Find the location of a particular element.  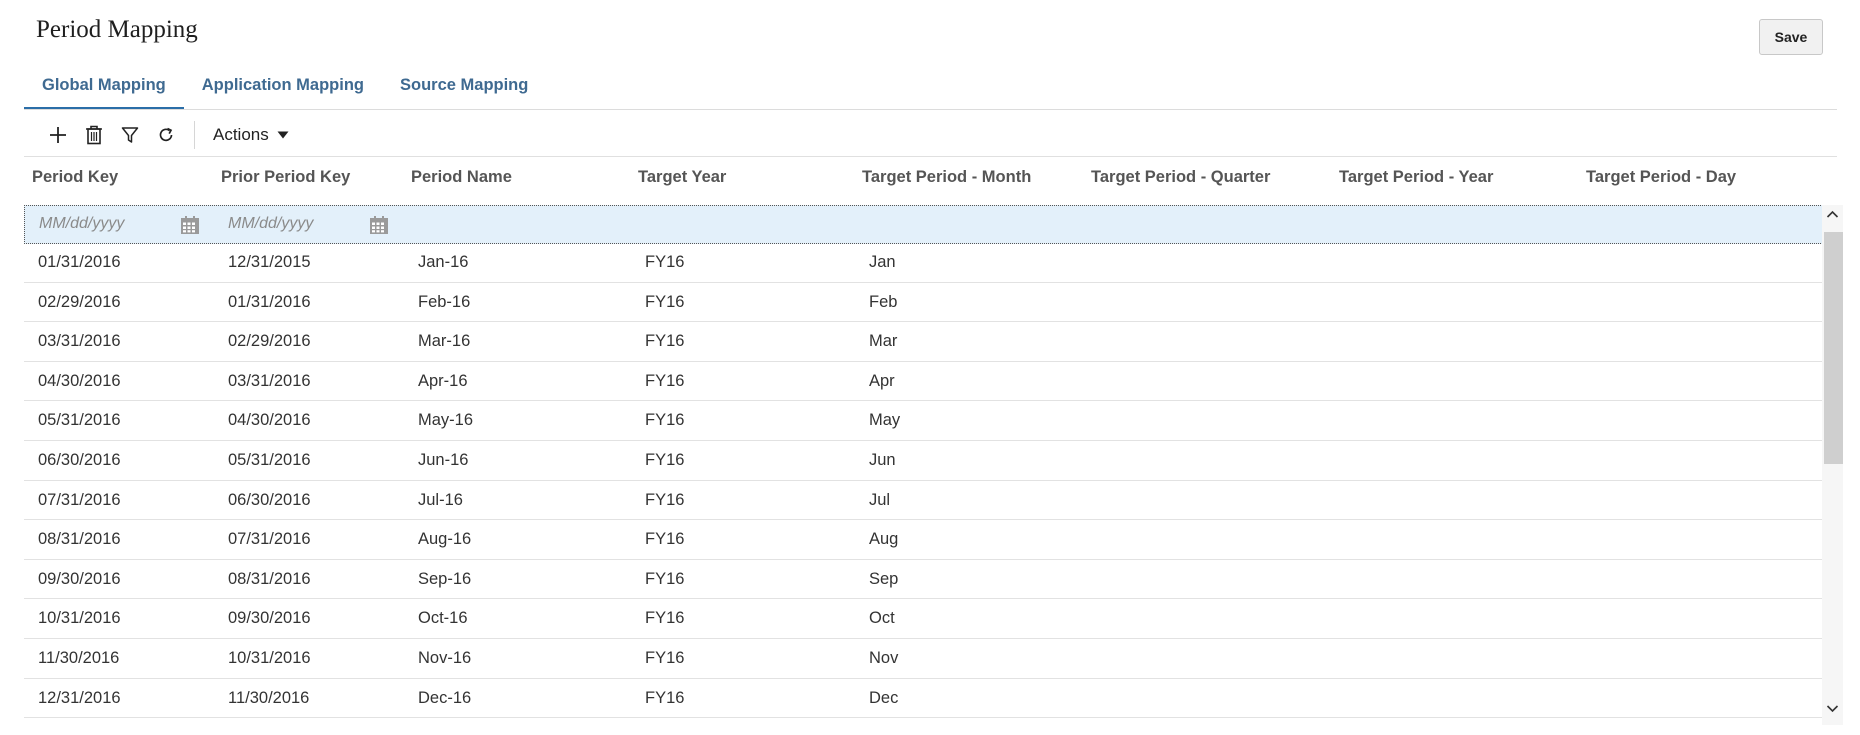

filter-row is located at coordinates (923, 224).